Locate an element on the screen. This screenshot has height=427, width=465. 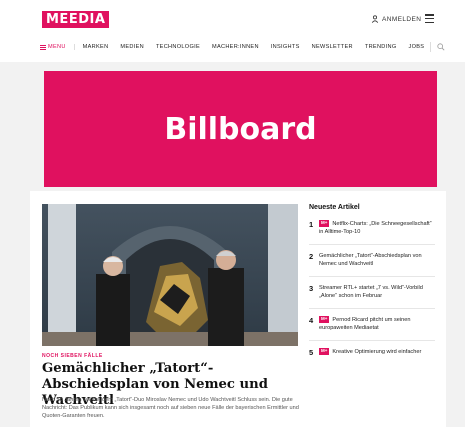
hamburger-menu-icon is located at coordinates (429, 18).